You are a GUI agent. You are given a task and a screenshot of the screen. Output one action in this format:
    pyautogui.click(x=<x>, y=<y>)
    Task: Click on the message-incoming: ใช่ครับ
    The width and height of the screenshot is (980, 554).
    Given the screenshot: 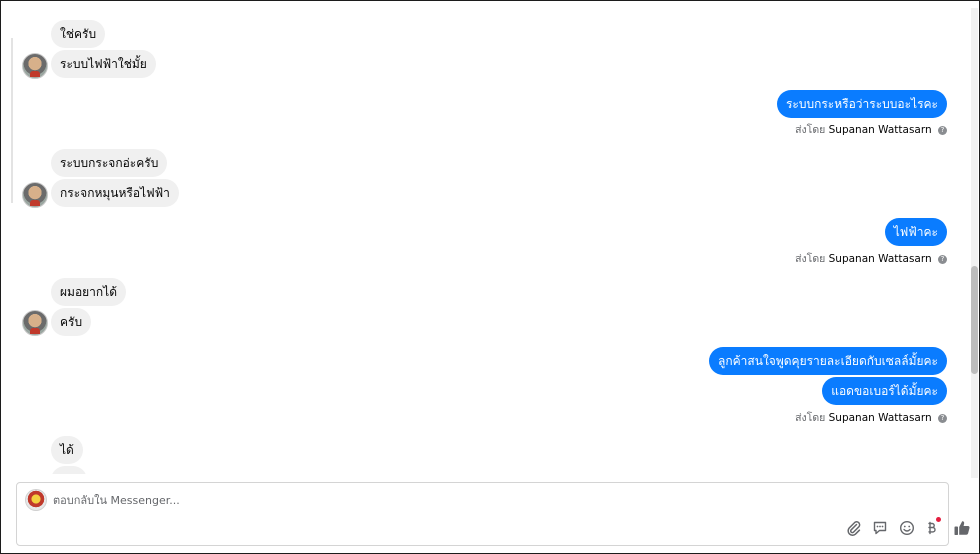 What is the action you would take?
    pyautogui.click(x=78, y=34)
    